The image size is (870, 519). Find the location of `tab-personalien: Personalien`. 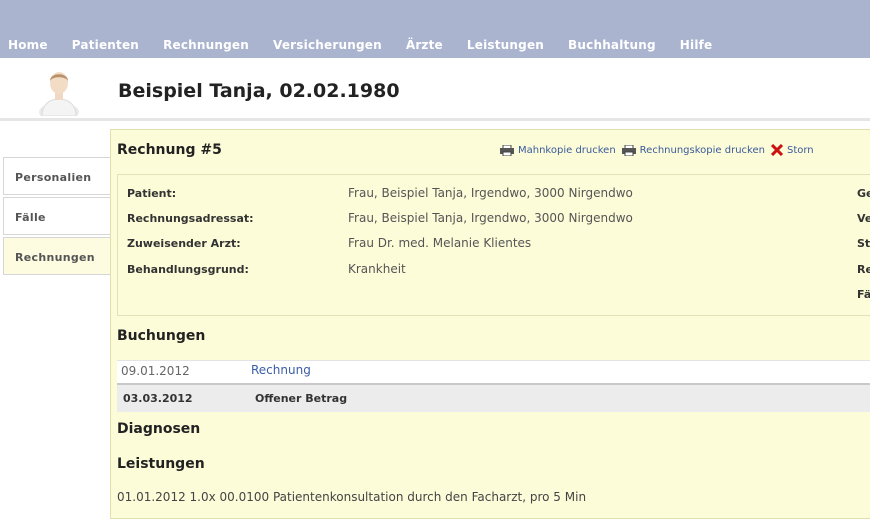

tab-personalien: Personalien is located at coordinates (56, 176).